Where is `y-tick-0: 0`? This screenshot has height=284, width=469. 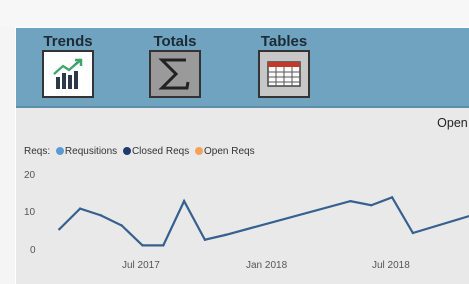 y-tick-0: 0 is located at coordinates (33, 250).